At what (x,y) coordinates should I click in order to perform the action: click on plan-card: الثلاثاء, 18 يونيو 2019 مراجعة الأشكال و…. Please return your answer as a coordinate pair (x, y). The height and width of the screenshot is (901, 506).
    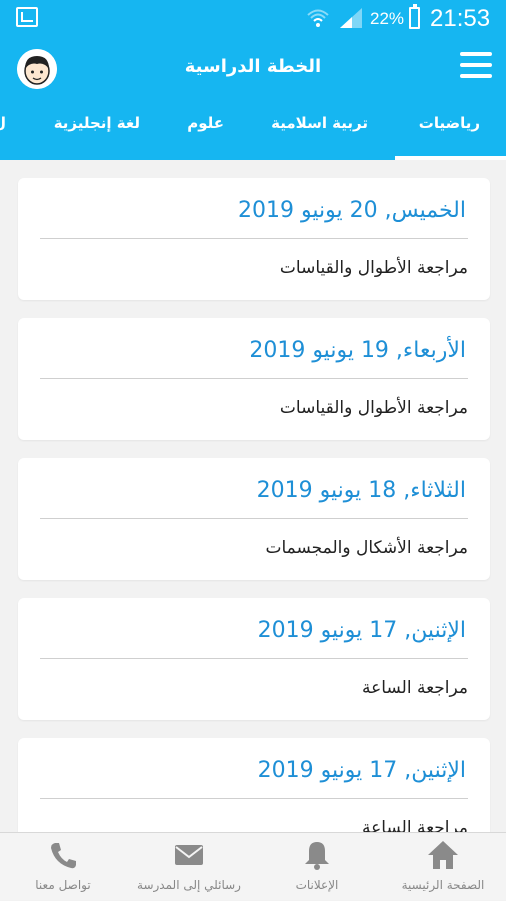
    Looking at the image, I should click on (254, 519).